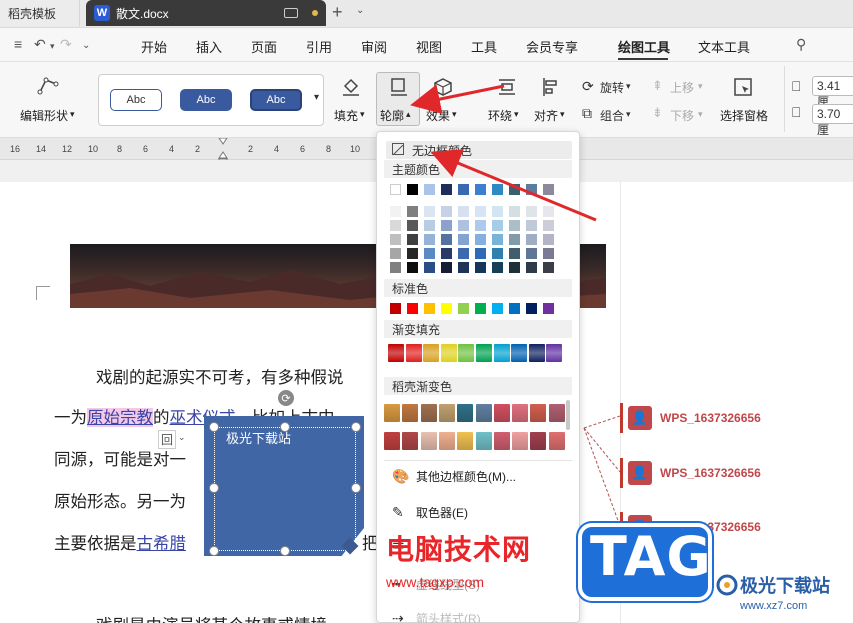 Image resolution: width=853 pixels, height=623 pixels. What do you see at coordinates (612, 115) in the screenshot?
I see `group-label: 组合` at bounding box center [612, 115].